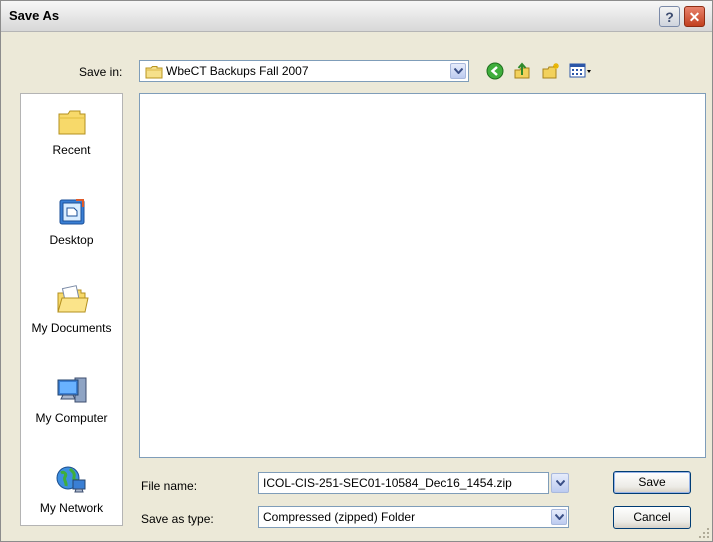  I want to click on save-as-type-value: Compressed (zipped) Folder, so click(339, 517).